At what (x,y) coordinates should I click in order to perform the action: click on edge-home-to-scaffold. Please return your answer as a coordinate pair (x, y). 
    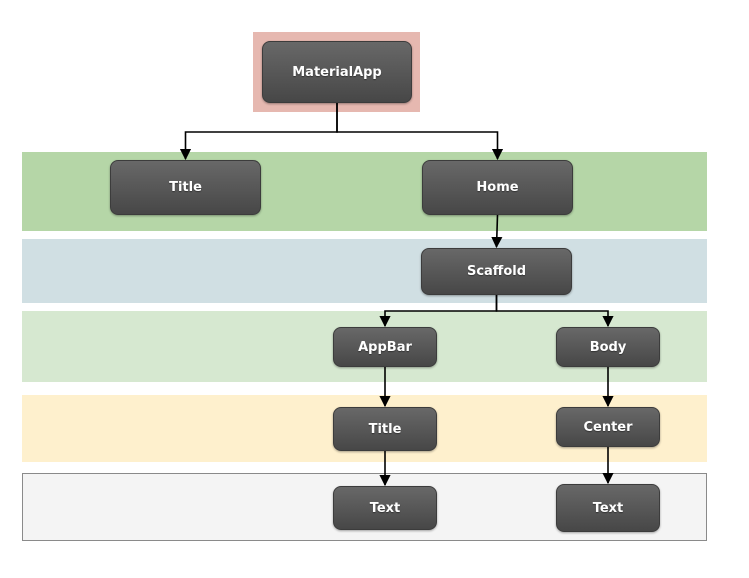
    Looking at the image, I should click on (497, 231).